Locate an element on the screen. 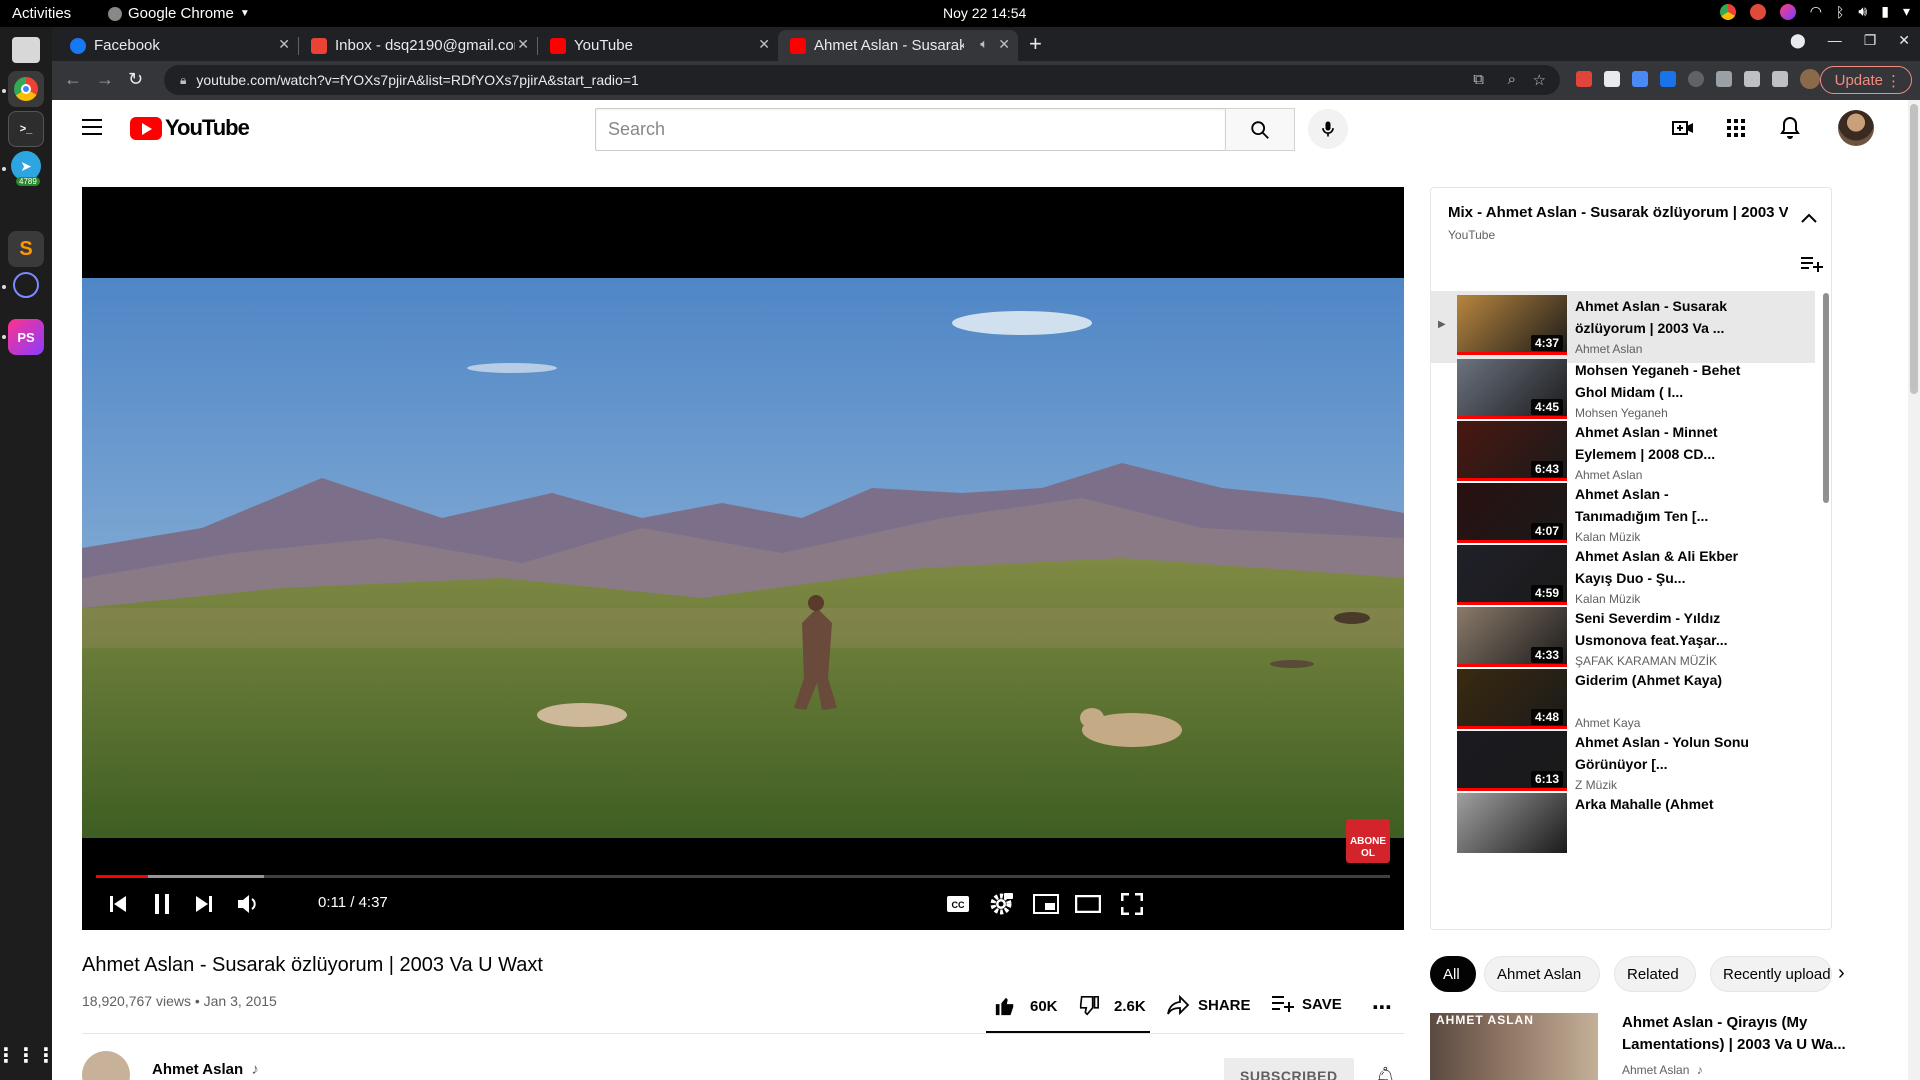  next-button is located at coordinates (204, 904).